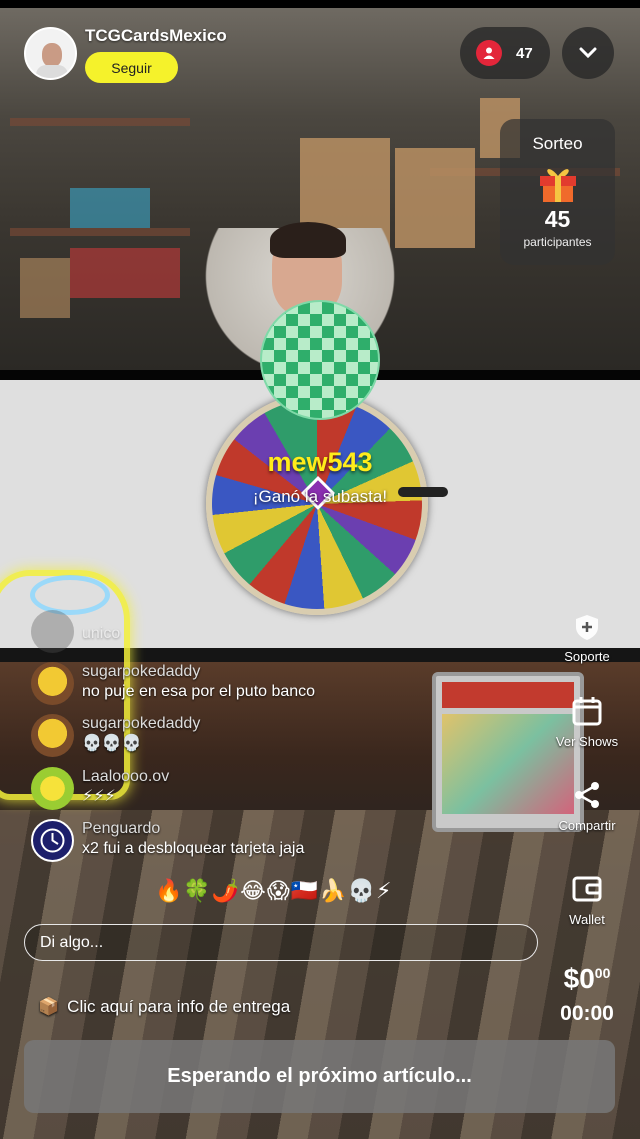  Describe the element at coordinates (587, 919) in the screenshot. I see `wallet-label: Wallet` at that location.